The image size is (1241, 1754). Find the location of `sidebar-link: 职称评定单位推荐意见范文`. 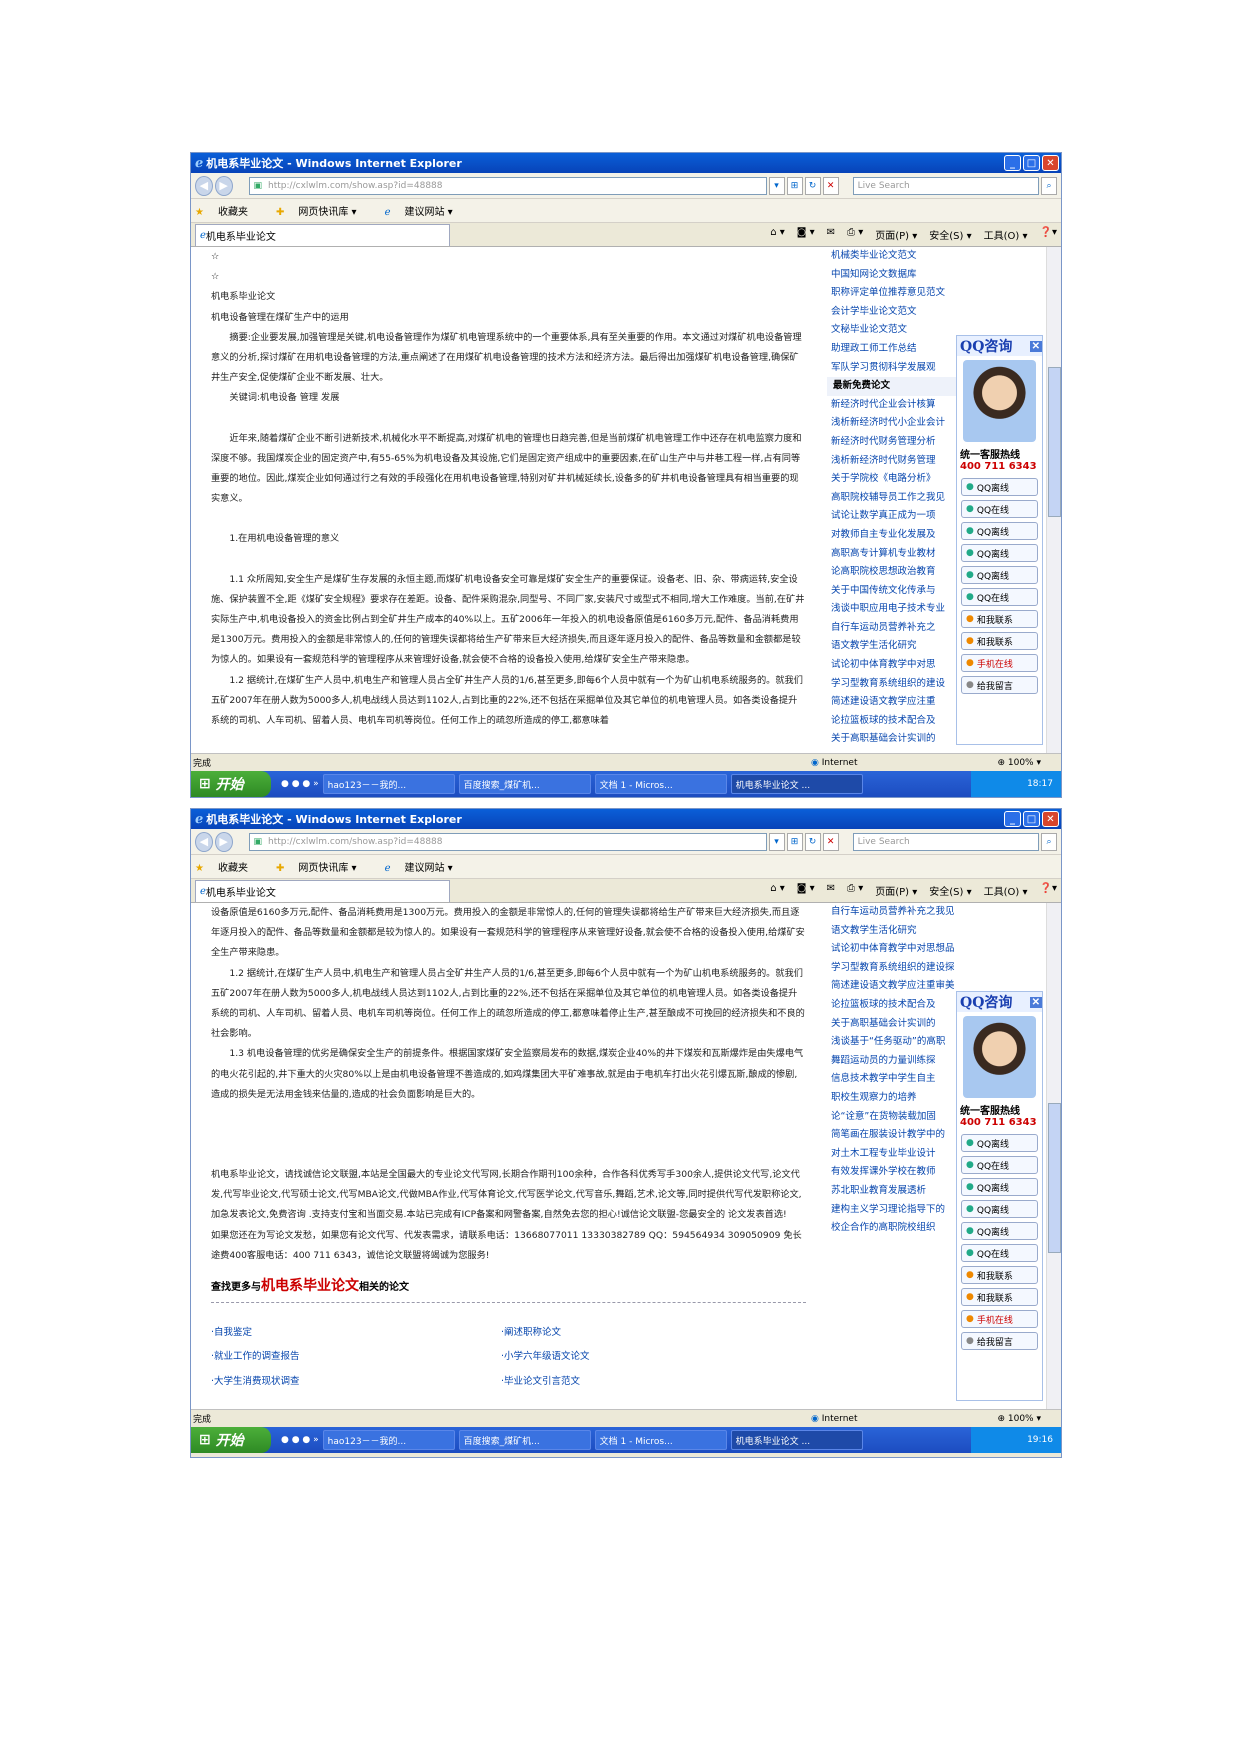

sidebar-link: 职称评定单位推荐意见范文 is located at coordinates (923, 293).